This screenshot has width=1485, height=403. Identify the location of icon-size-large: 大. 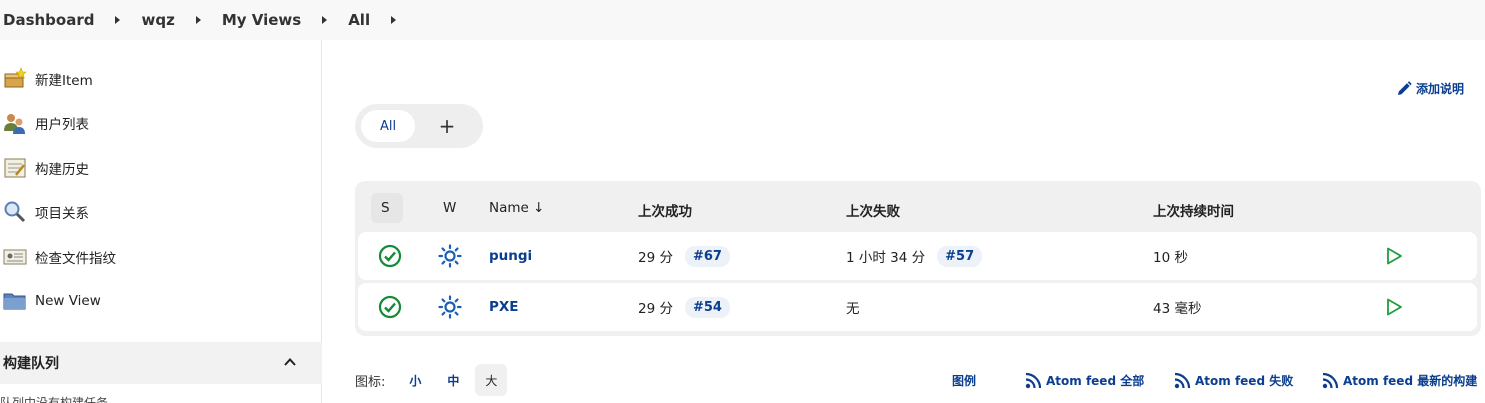
(491, 380).